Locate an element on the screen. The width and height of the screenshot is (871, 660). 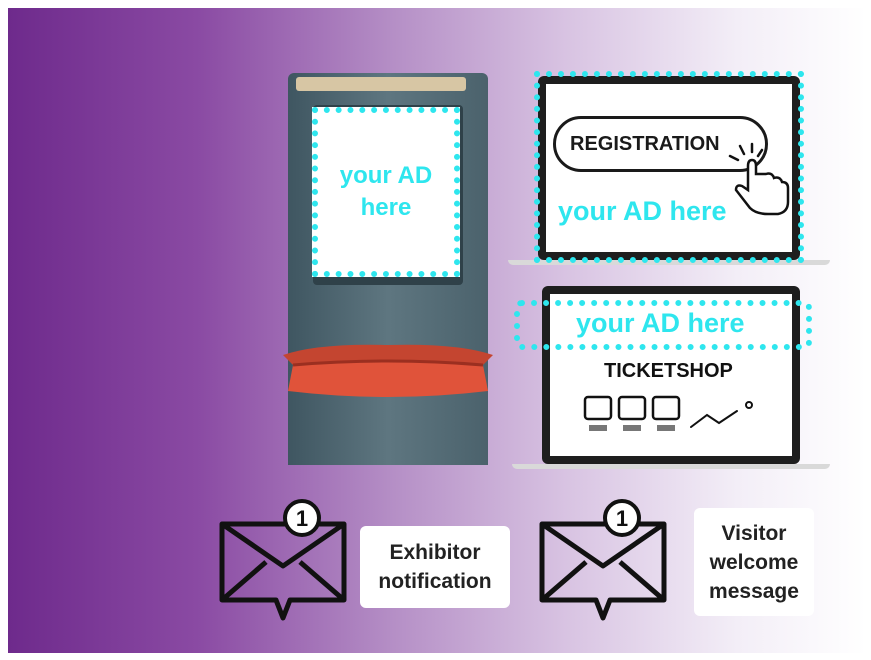
laptop-ticketshop-ad-text: your AD here is located at coordinates (660, 323).